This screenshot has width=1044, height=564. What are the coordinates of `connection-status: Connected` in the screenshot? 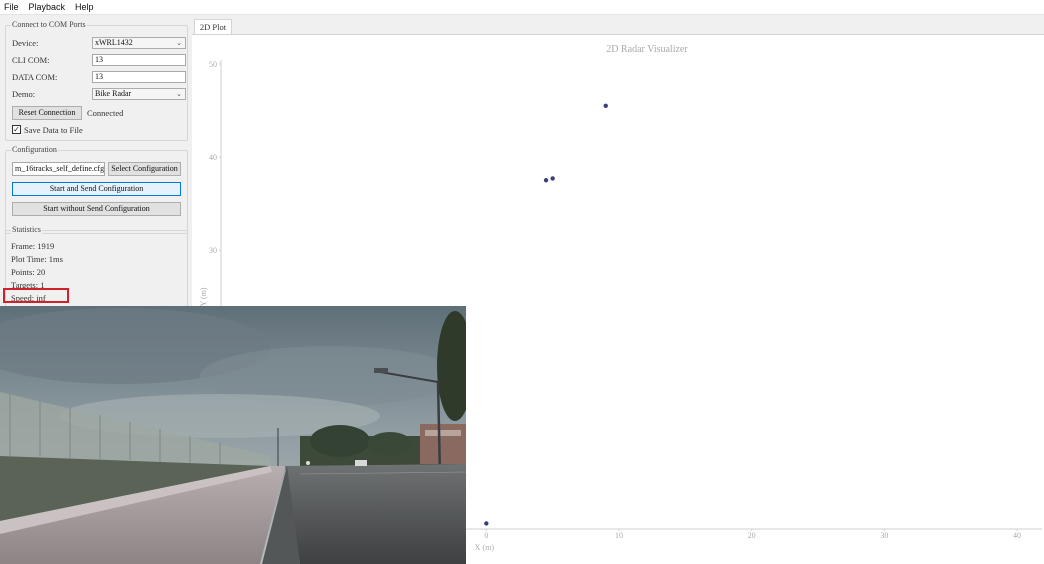 It's located at (105, 113).